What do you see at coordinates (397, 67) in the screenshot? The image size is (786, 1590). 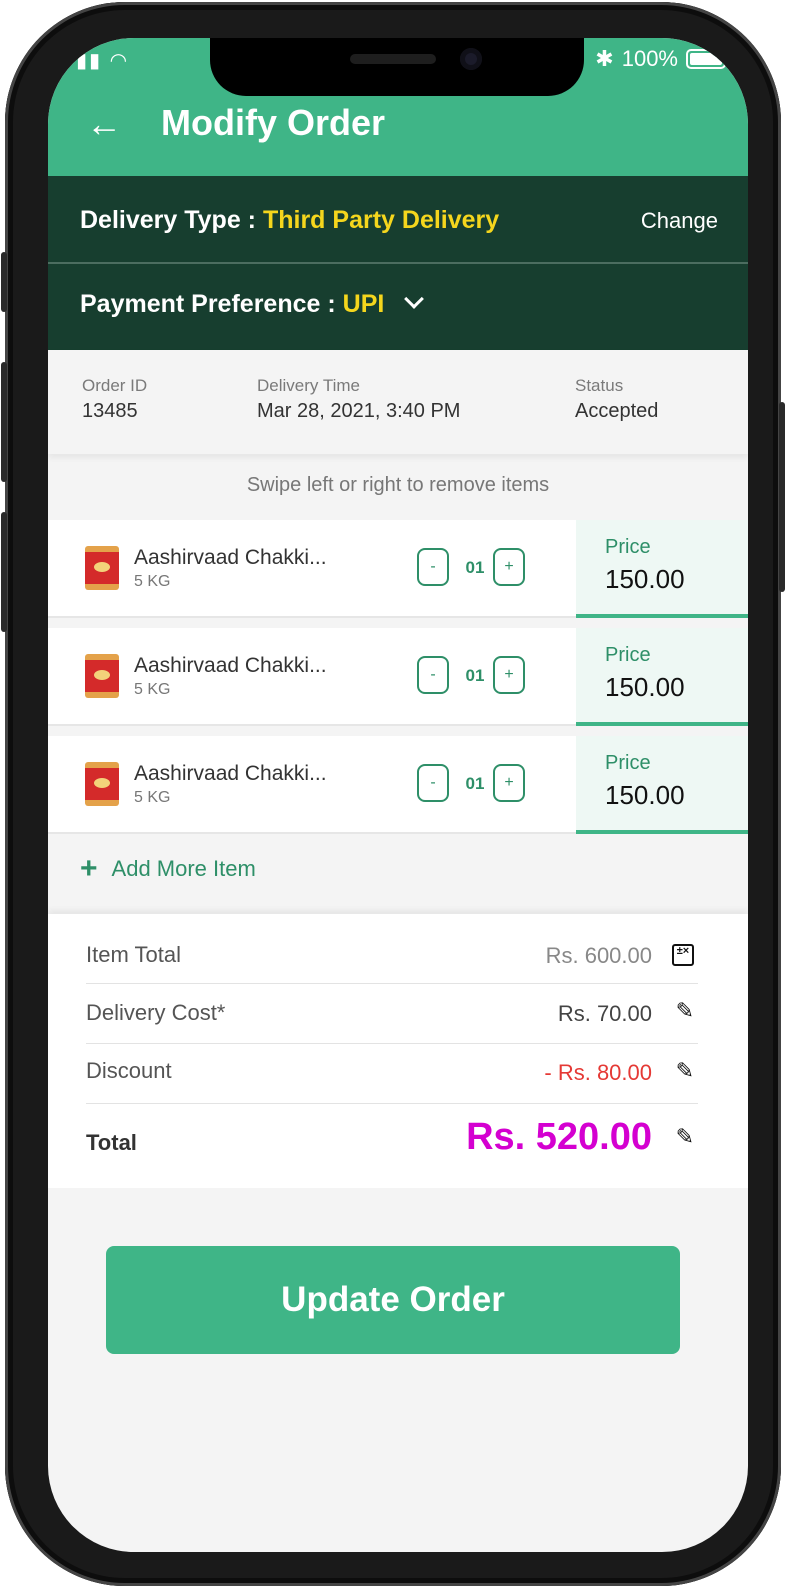 I see `notch` at bounding box center [397, 67].